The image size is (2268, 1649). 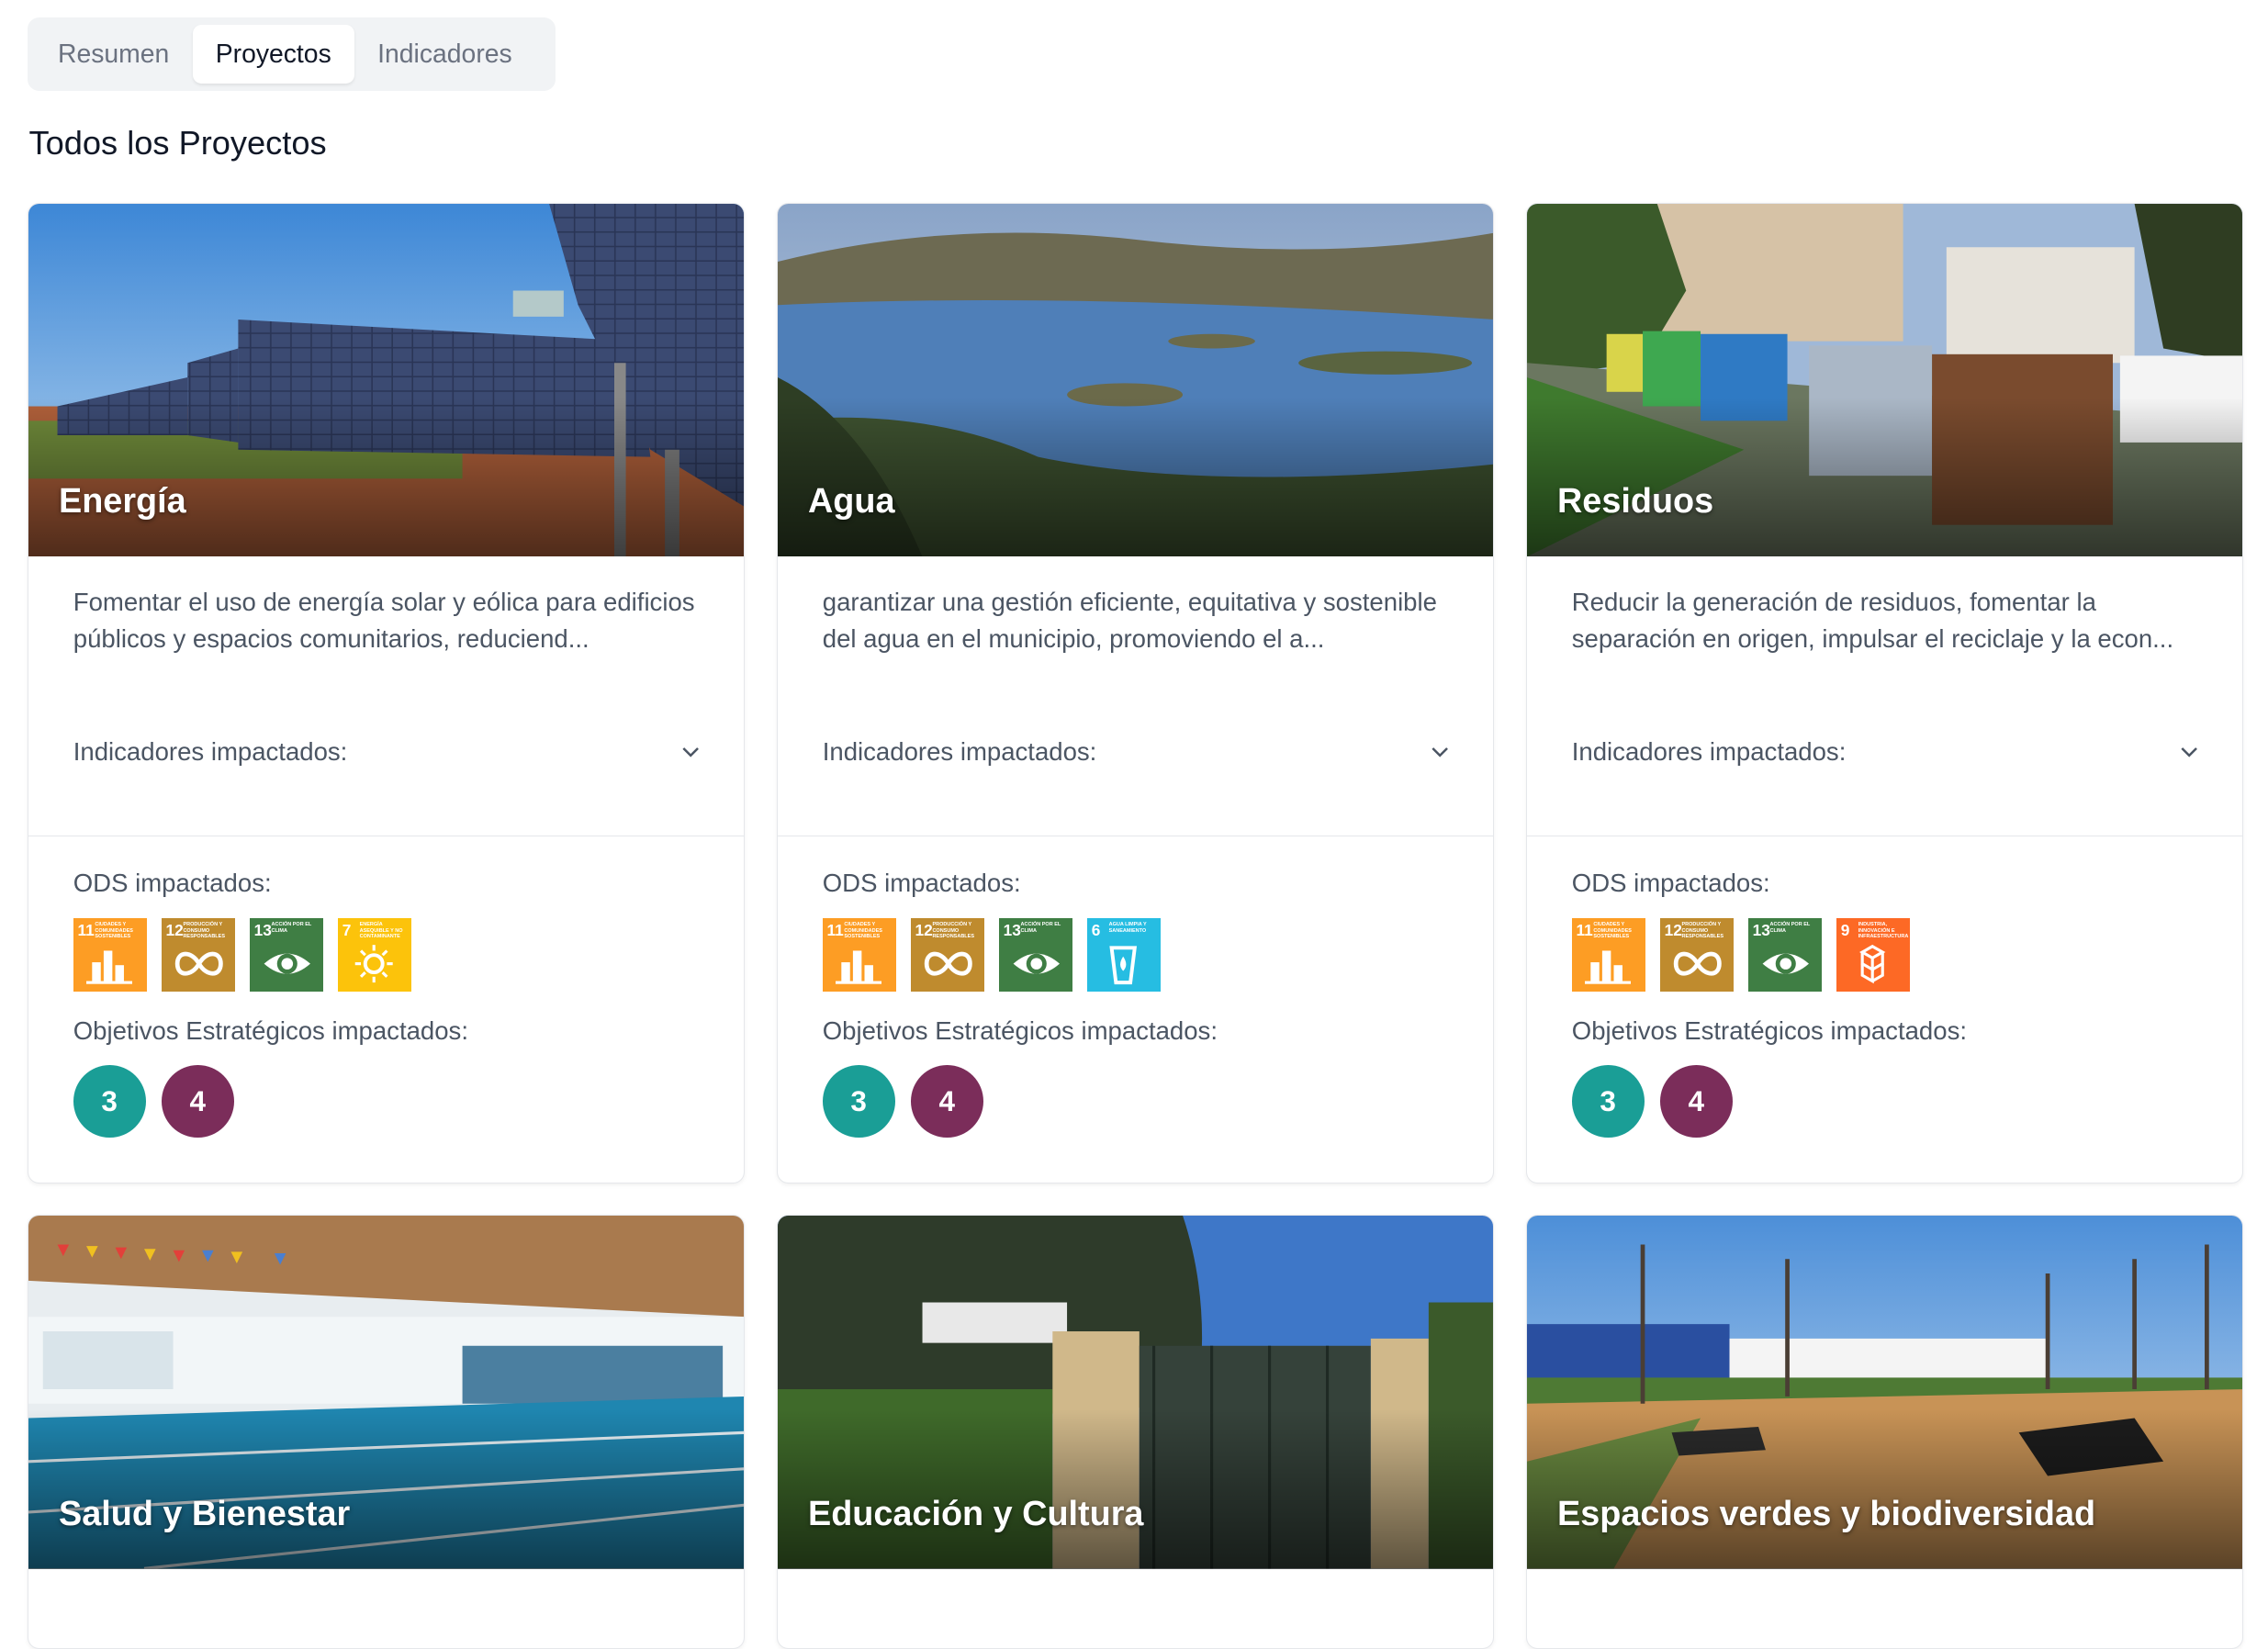 I want to click on project-card-espacios-verdes: Espacios verdes y biodiversidad, so click(x=1885, y=1432).